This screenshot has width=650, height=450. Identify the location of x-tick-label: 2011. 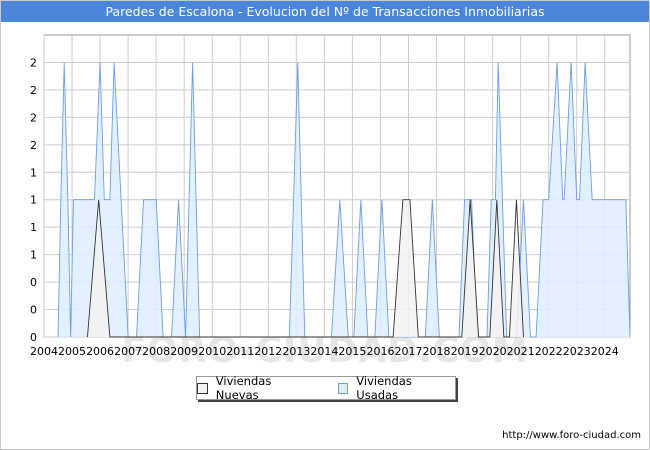
(240, 351).